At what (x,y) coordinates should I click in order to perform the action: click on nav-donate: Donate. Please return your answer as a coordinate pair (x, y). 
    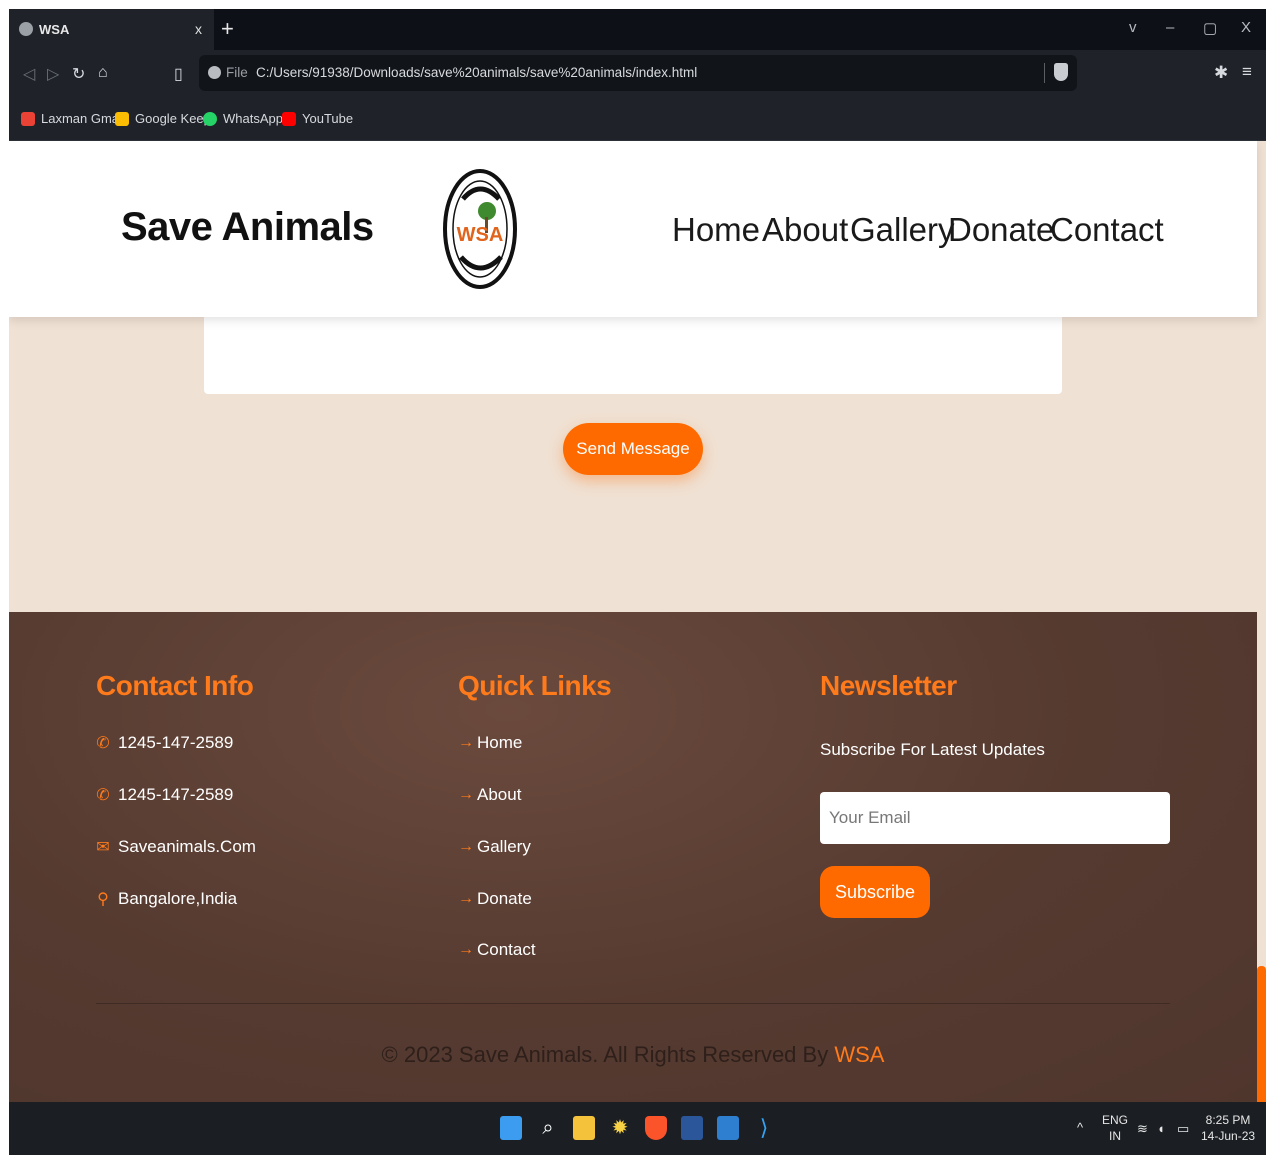
    Looking at the image, I should click on (1001, 230).